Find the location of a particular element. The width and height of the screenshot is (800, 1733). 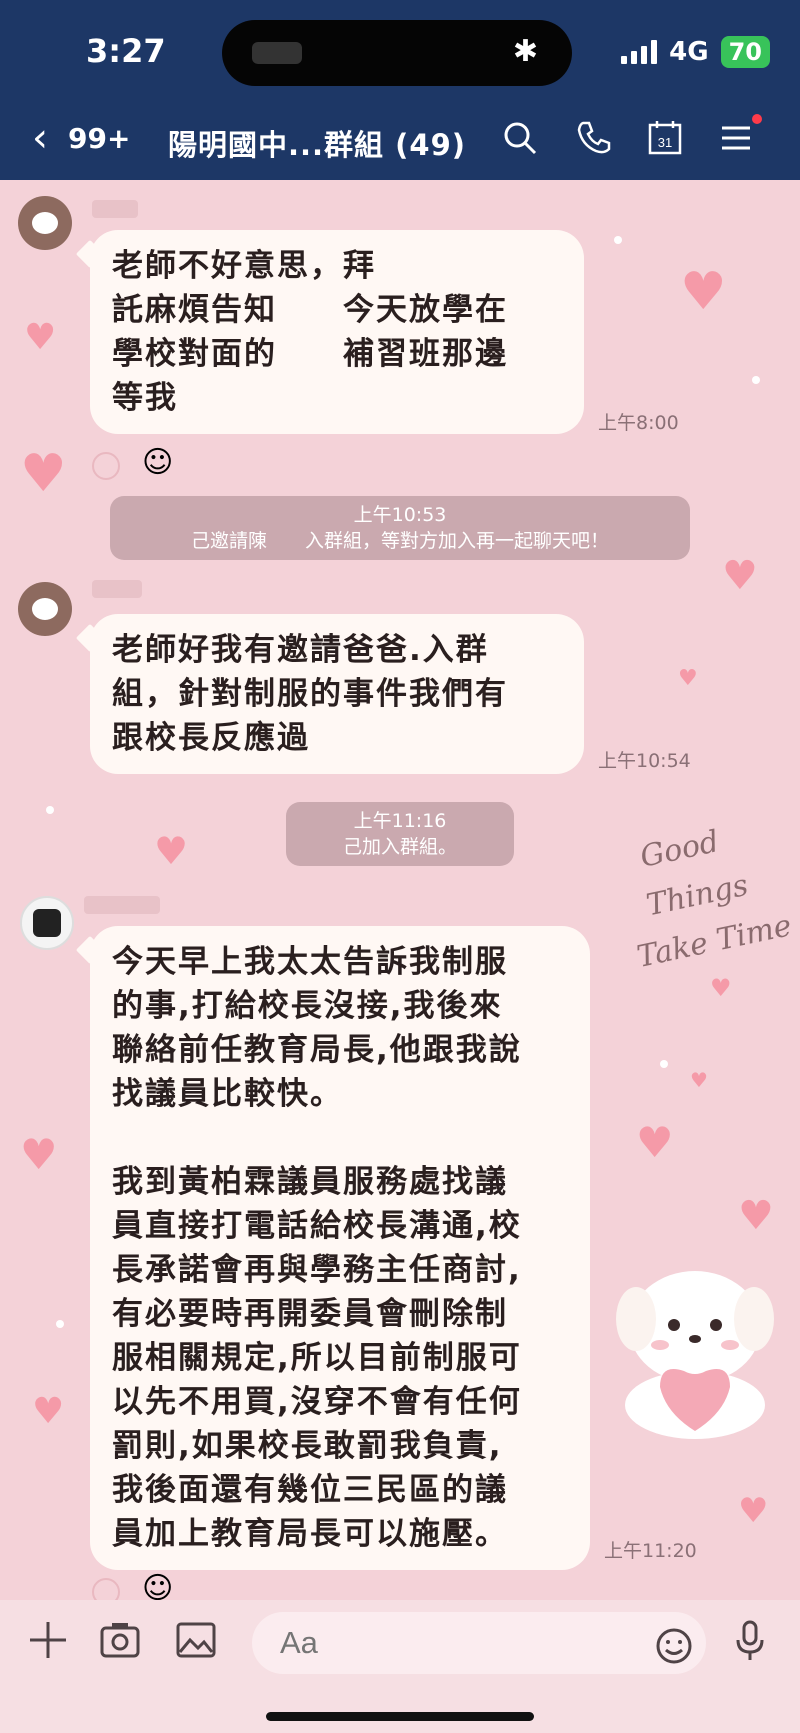

system-notice: 上午10:53 己邀請陳 入群組，等對方加入再一起聊天吧！ is located at coordinates (400, 528).